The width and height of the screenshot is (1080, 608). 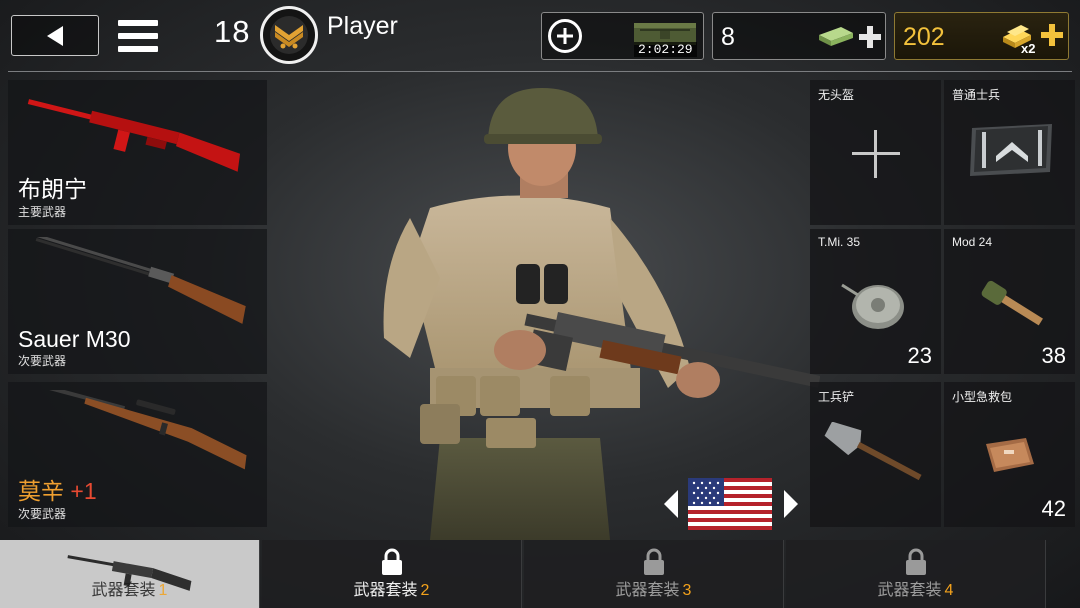 I want to click on add-icon, so click(x=565, y=36).